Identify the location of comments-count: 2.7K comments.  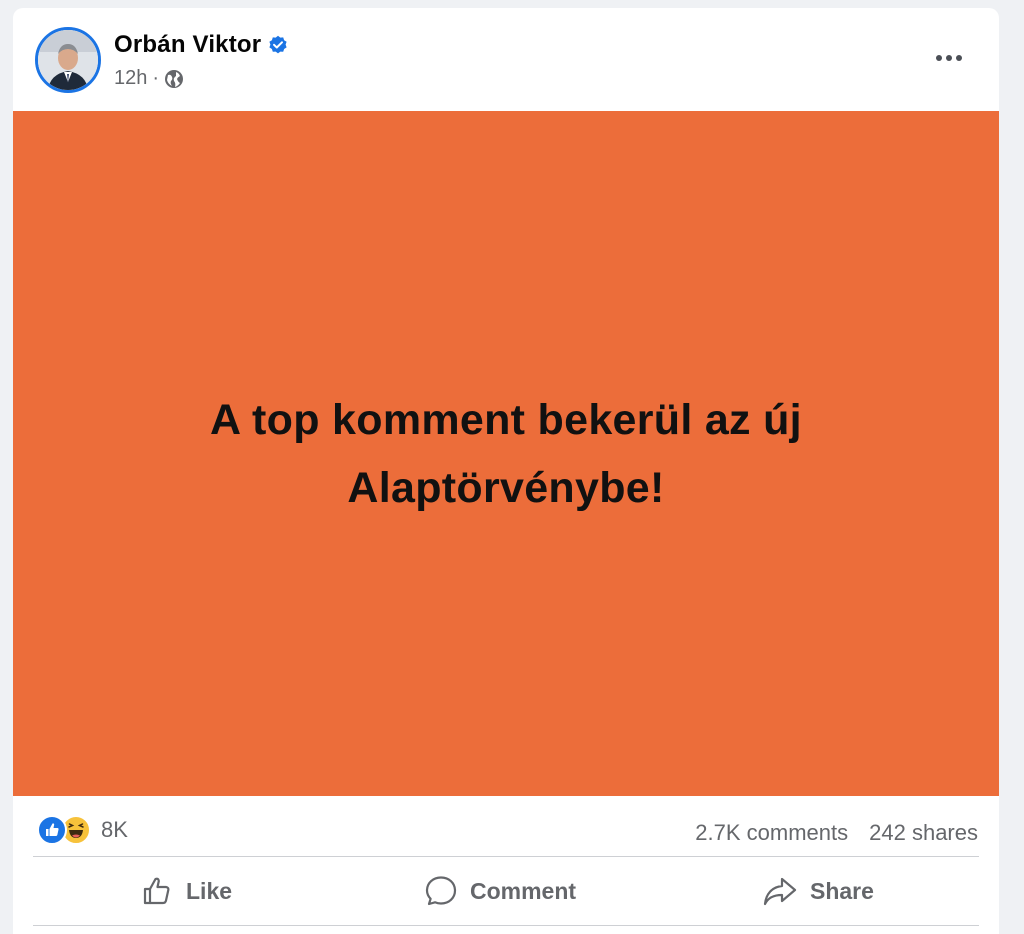
(771, 833).